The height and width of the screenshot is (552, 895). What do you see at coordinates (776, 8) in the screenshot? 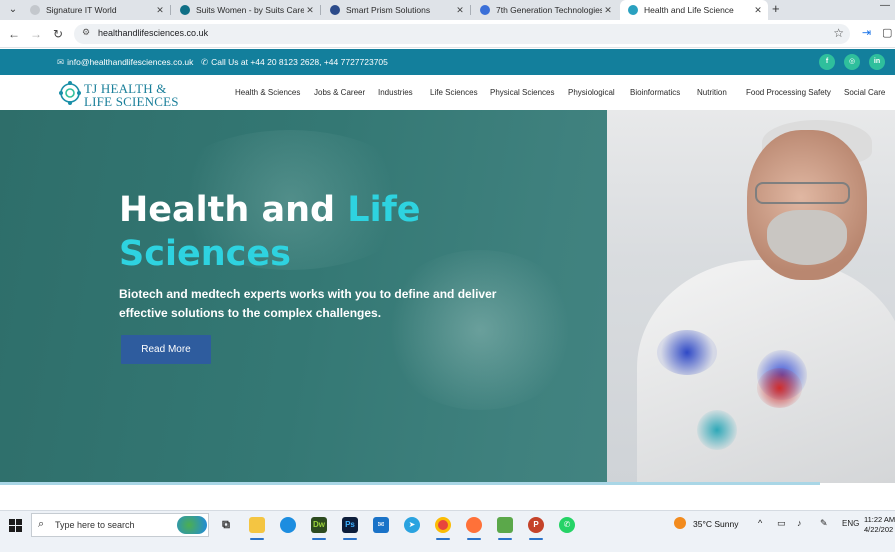
I see `new-tab-button: +` at bounding box center [776, 8].